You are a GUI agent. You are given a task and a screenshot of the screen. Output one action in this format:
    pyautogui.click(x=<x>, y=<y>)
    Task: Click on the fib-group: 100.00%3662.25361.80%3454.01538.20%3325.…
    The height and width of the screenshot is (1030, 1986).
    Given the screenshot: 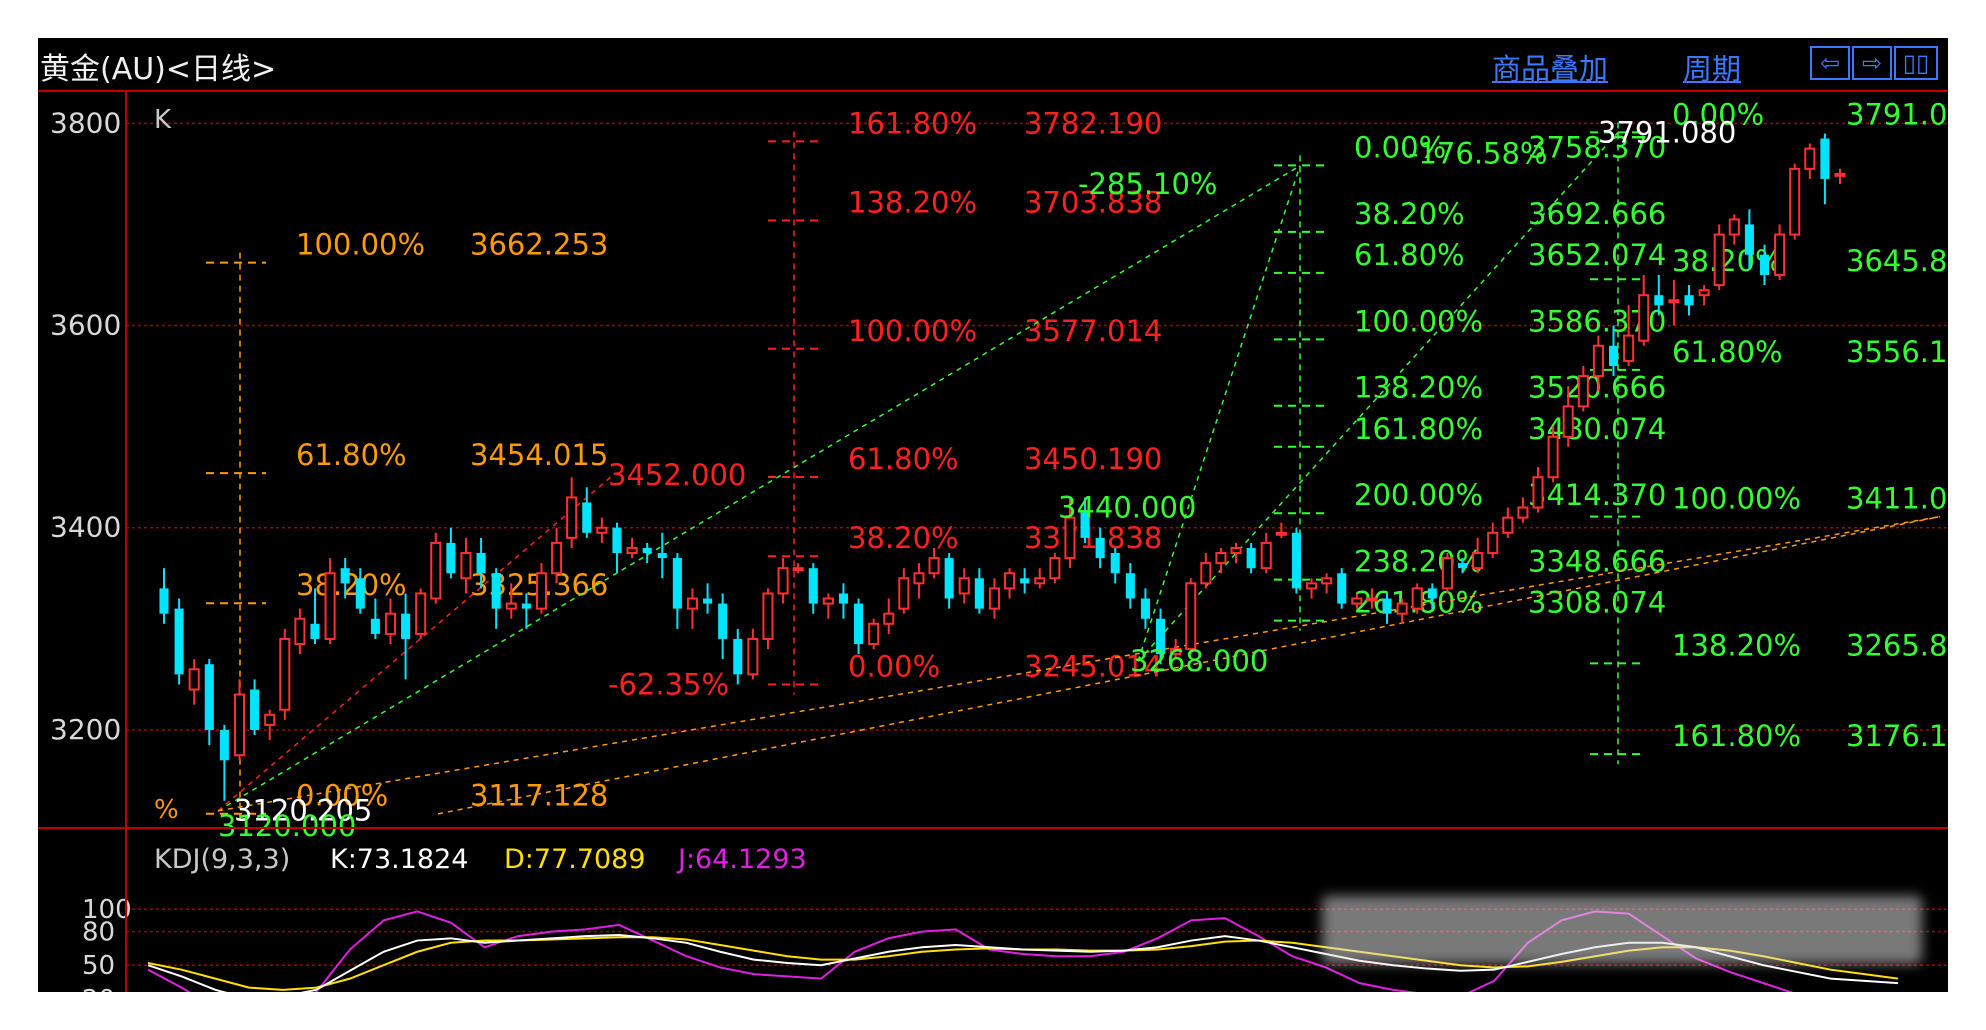 What is the action you would take?
    pyautogui.click(x=407, y=526)
    